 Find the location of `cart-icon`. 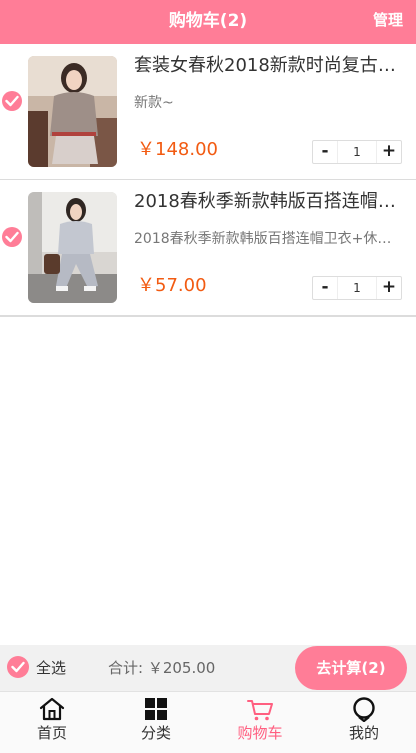

cart-icon is located at coordinates (260, 710).